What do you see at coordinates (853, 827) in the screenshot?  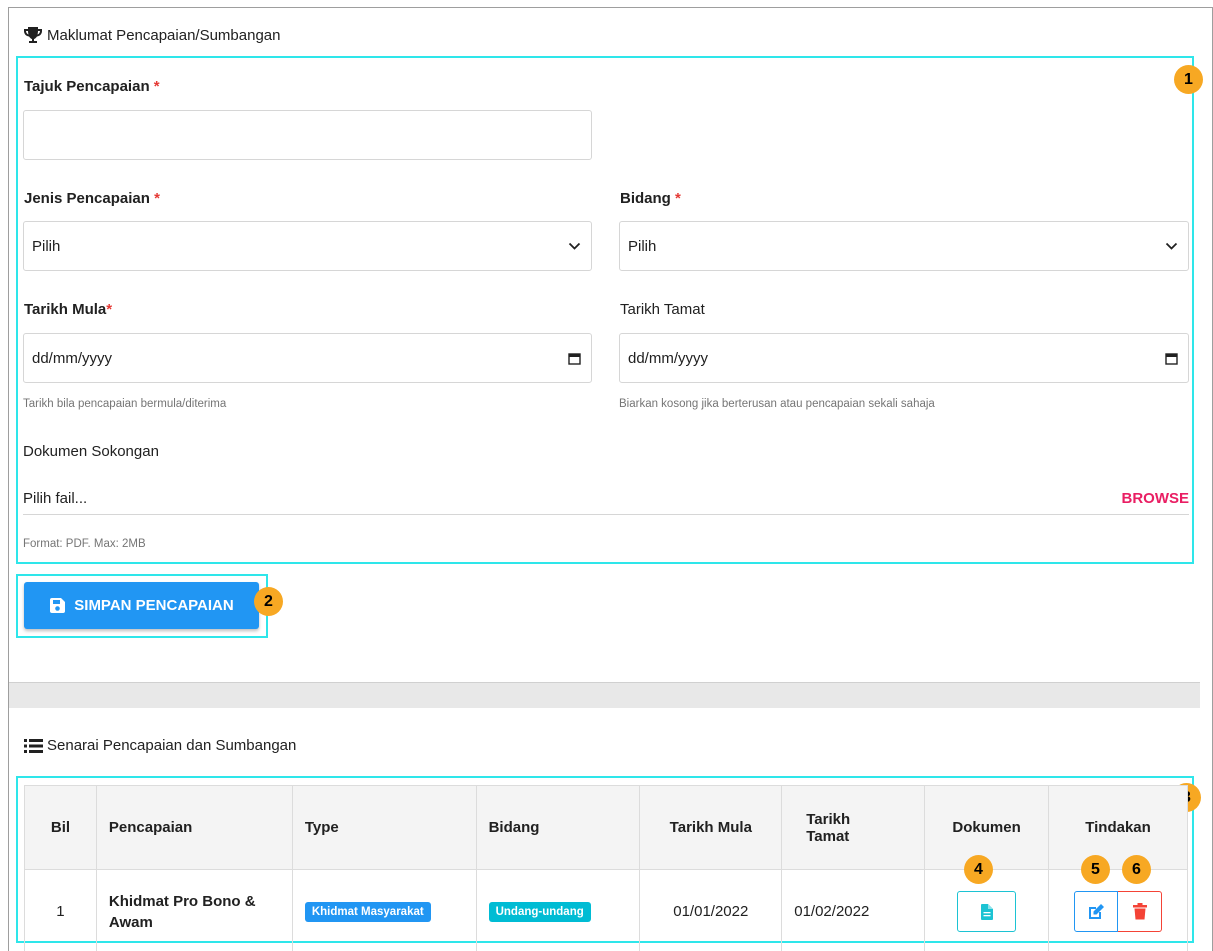 I see `col-tarikh-tamat: Tarikh Tamat` at bounding box center [853, 827].